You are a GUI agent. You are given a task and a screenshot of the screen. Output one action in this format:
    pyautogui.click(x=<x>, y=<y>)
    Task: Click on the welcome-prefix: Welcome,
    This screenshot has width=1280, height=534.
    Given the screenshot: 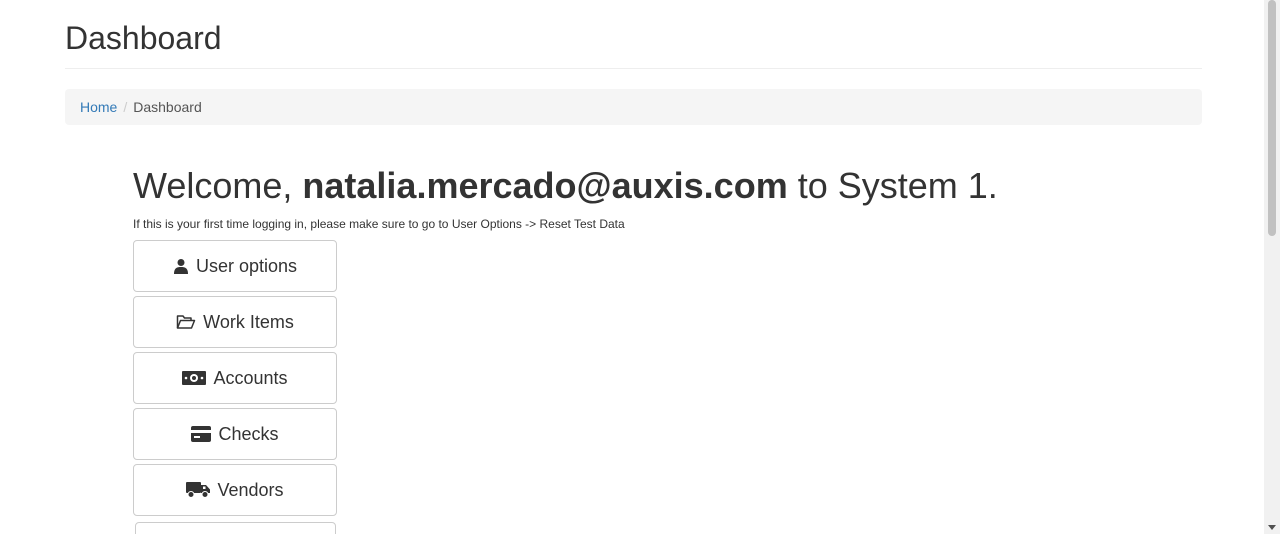 What is the action you would take?
    pyautogui.click(x=213, y=185)
    